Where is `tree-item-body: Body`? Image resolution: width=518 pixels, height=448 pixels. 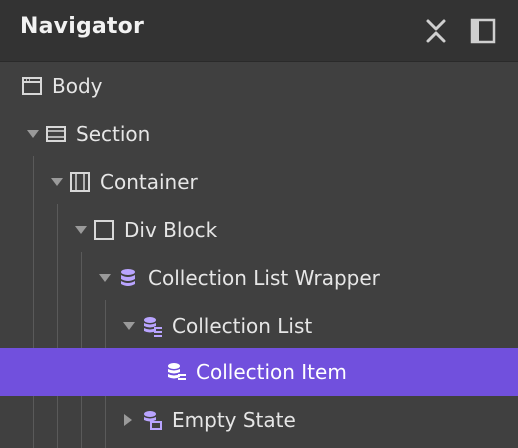 tree-item-body: Body is located at coordinates (259, 86).